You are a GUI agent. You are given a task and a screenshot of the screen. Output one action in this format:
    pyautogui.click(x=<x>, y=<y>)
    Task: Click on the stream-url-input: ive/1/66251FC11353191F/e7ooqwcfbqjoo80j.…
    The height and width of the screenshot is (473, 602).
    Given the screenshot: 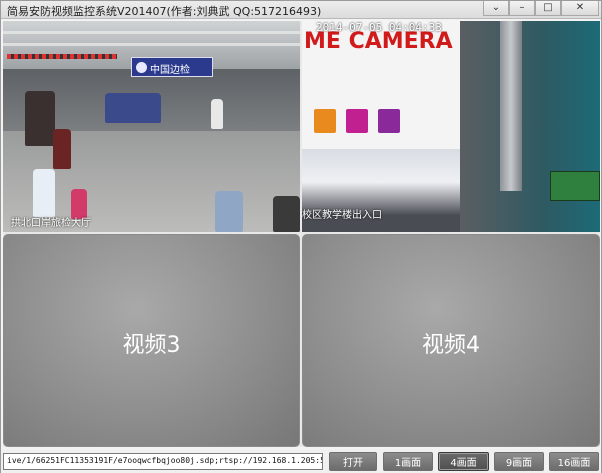 What is the action you would take?
    pyautogui.click(x=163, y=461)
    